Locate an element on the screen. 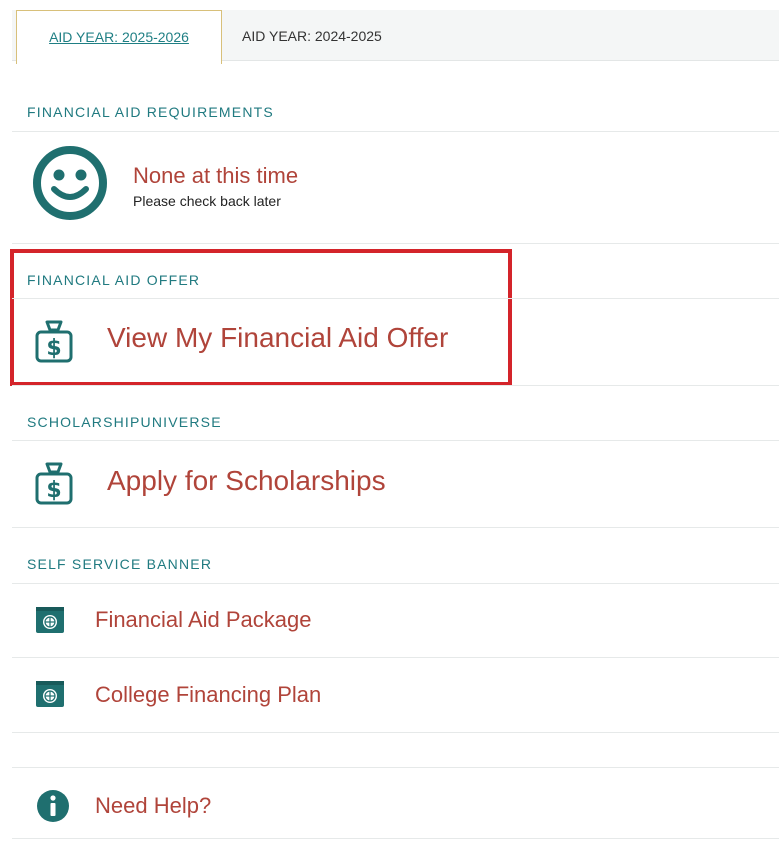  offer-highlight-box is located at coordinates (261, 317).